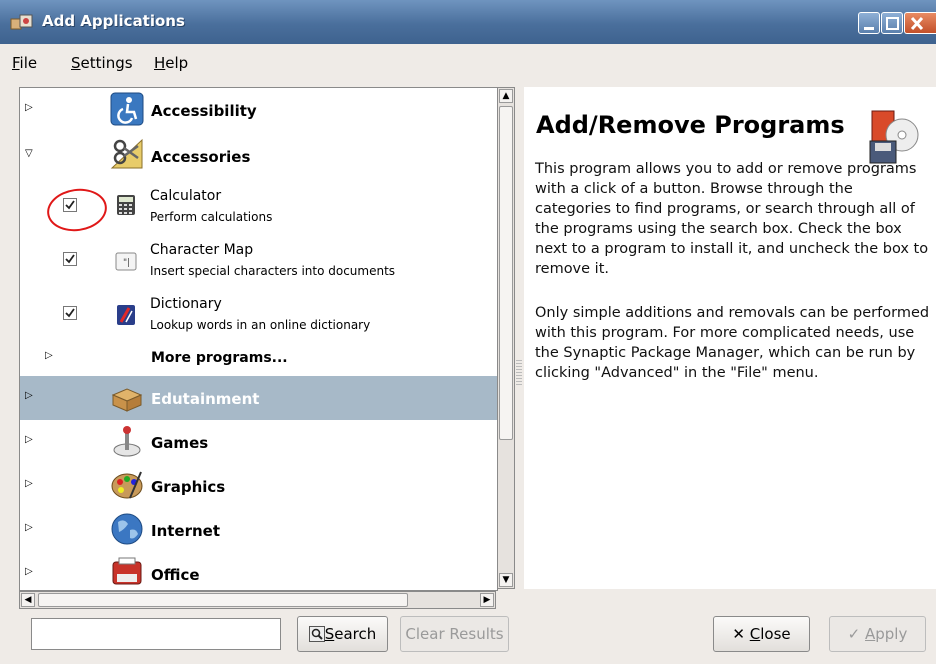  I want to click on program-description: Lookup words in an online dictionary, so click(260, 325).